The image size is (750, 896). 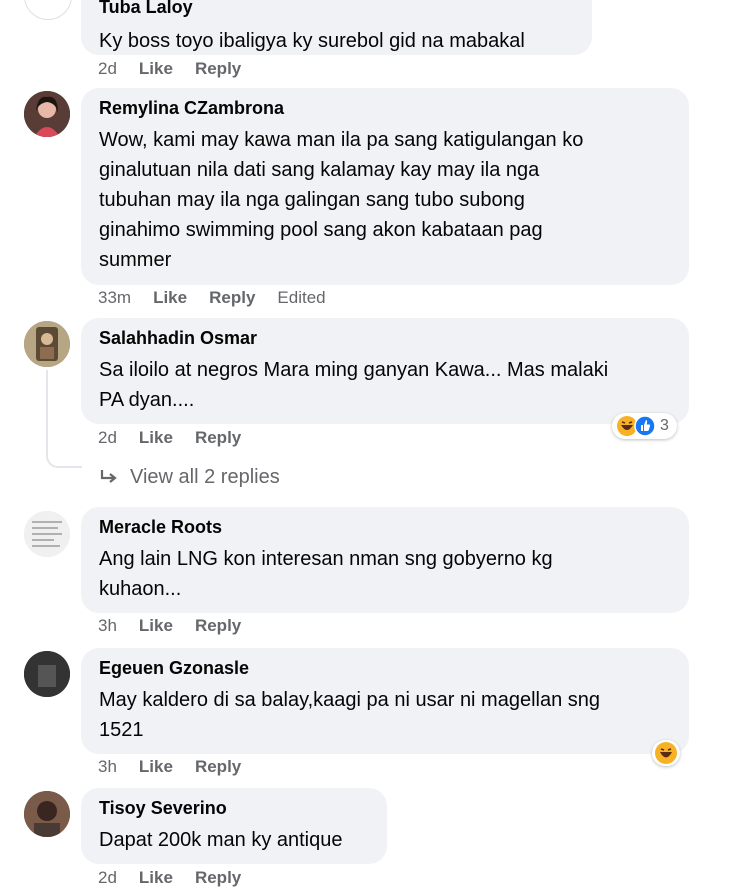 I want to click on comment-author: Tisoy Severino, so click(x=234, y=808).